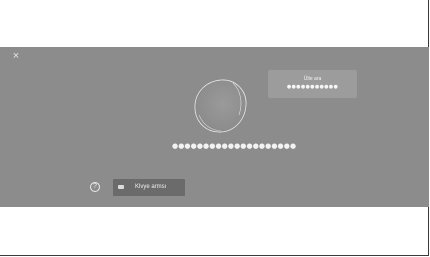 This screenshot has width=430, height=257. I want to click on user-card: Ülte ara ●●●●●●●●●●●, so click(312, 84).